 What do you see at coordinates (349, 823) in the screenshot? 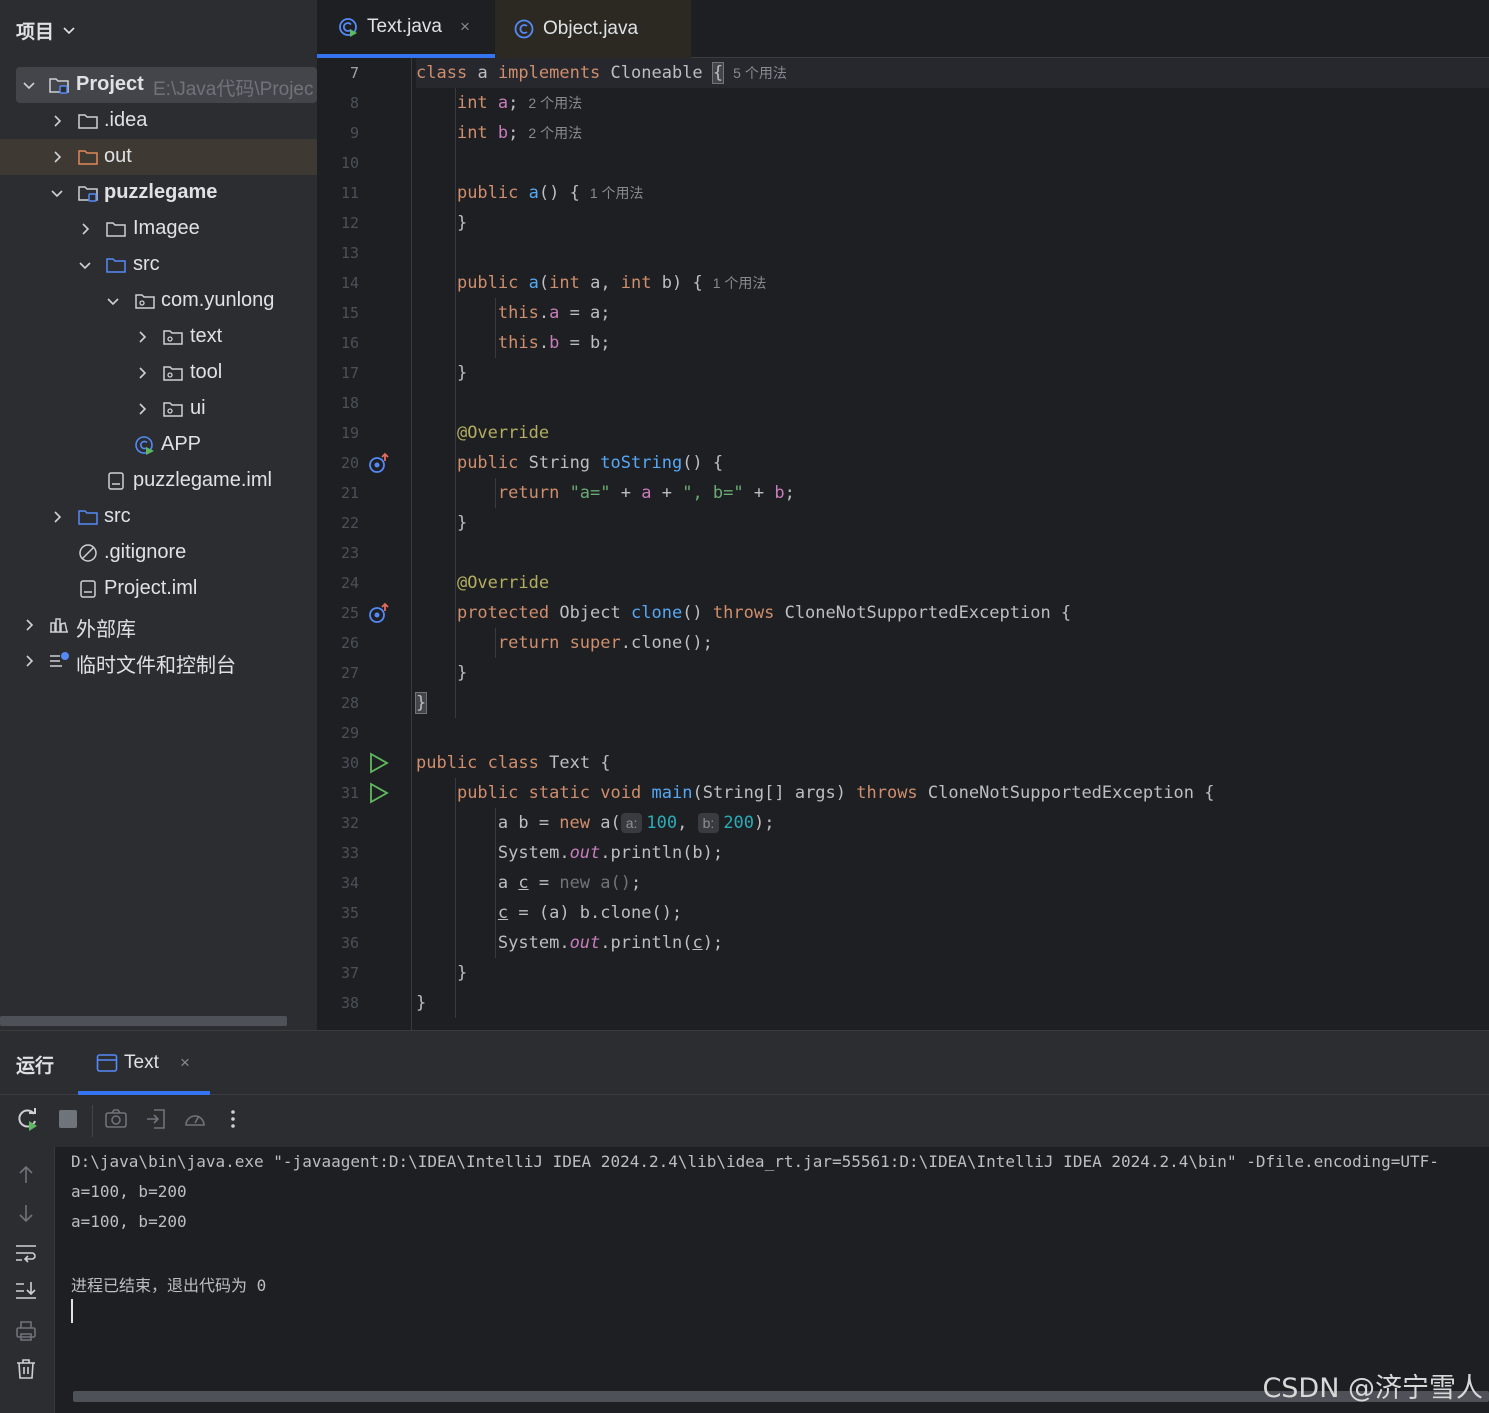
I see `line-number: 32` at bounding box center [349, 823].